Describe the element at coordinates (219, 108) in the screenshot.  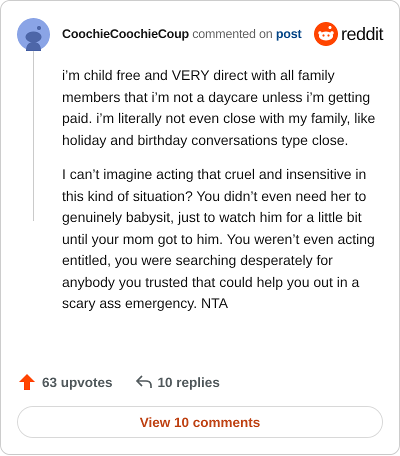
I see `comment-paragraph: i’m child free and VERY direct with all family members that i’m not a daycare unless i’m getting paid. i’m literally not even close with my family, like holiday and birthday conversations type close.` at that location.